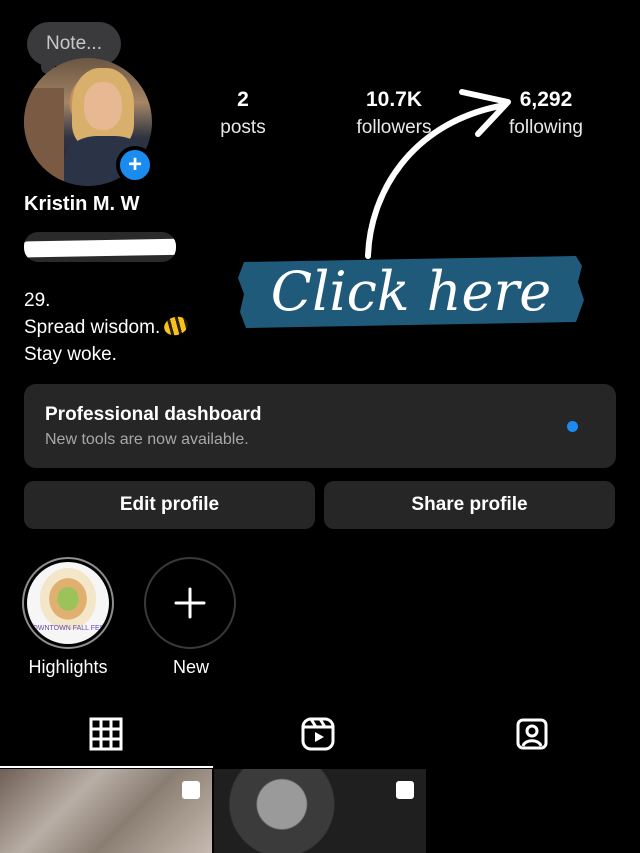 The height and width of the screenshot is (853, 640). What do you see at coordinates (243, 99) in the screenshot?
I see `stat-posts-value: 2` at bounding box center [243, 99].